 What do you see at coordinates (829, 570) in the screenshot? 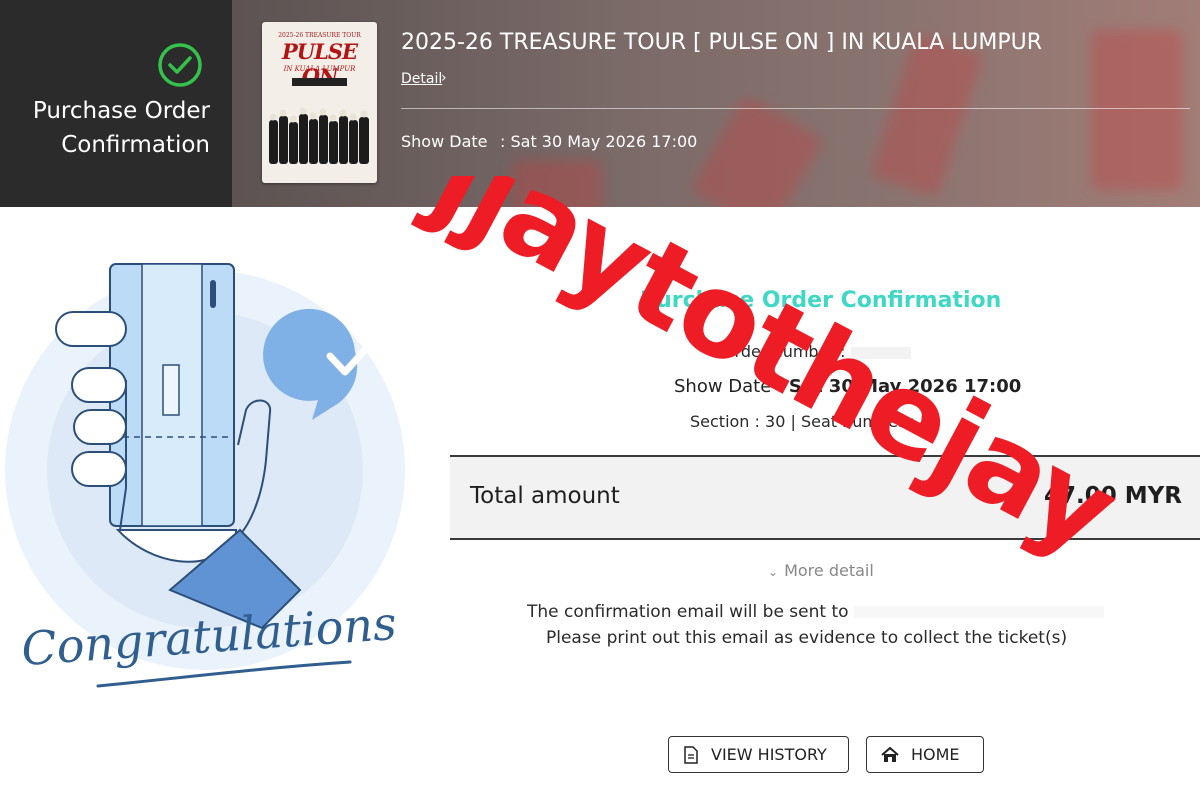
I see `more-detail-label: More detail` at bounding box center [829, 570].